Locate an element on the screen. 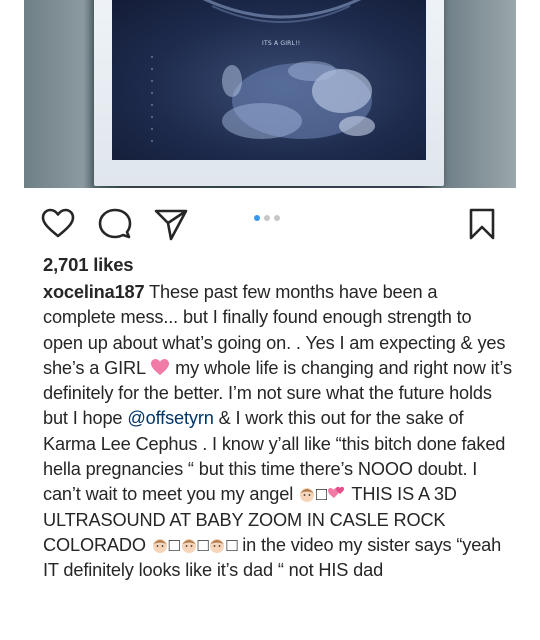 The width and height of the screenshot is (540, 640). heart-icon is located at coordinates (58, 223).